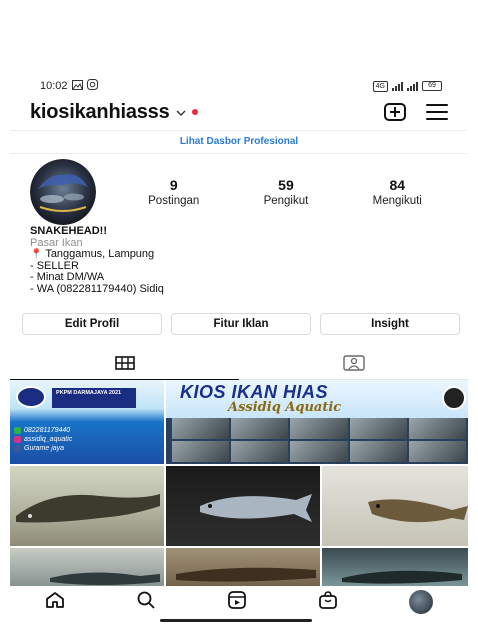  I want to click on professional-dashboard-link: Lihat Dasbor Profesional, so click(239, 142).